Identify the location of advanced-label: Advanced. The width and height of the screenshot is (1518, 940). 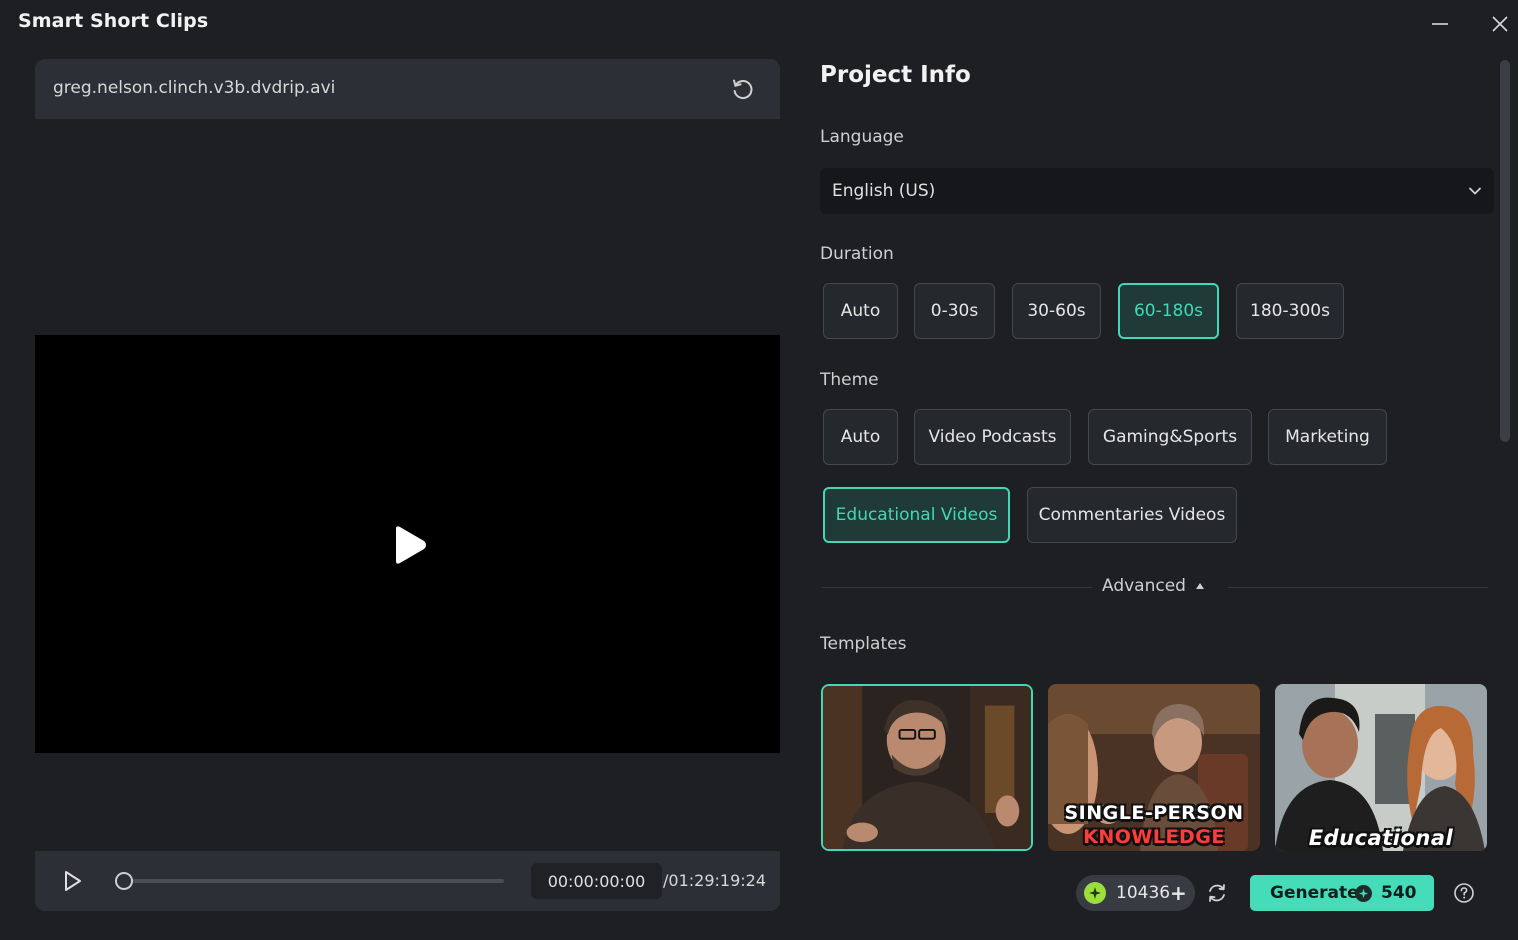
(1144, 586).